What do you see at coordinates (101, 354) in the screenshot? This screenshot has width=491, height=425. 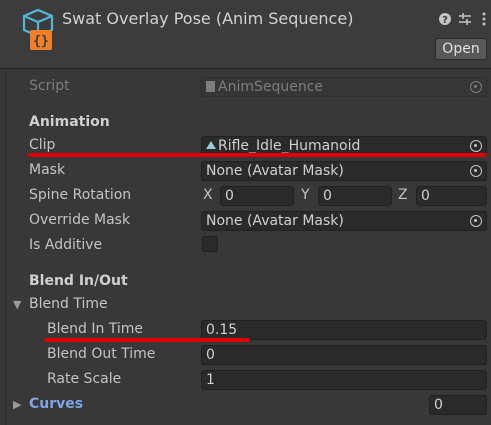 I see `blend-out-time-label: Blend Out Time` at bounding box center [101, 354].